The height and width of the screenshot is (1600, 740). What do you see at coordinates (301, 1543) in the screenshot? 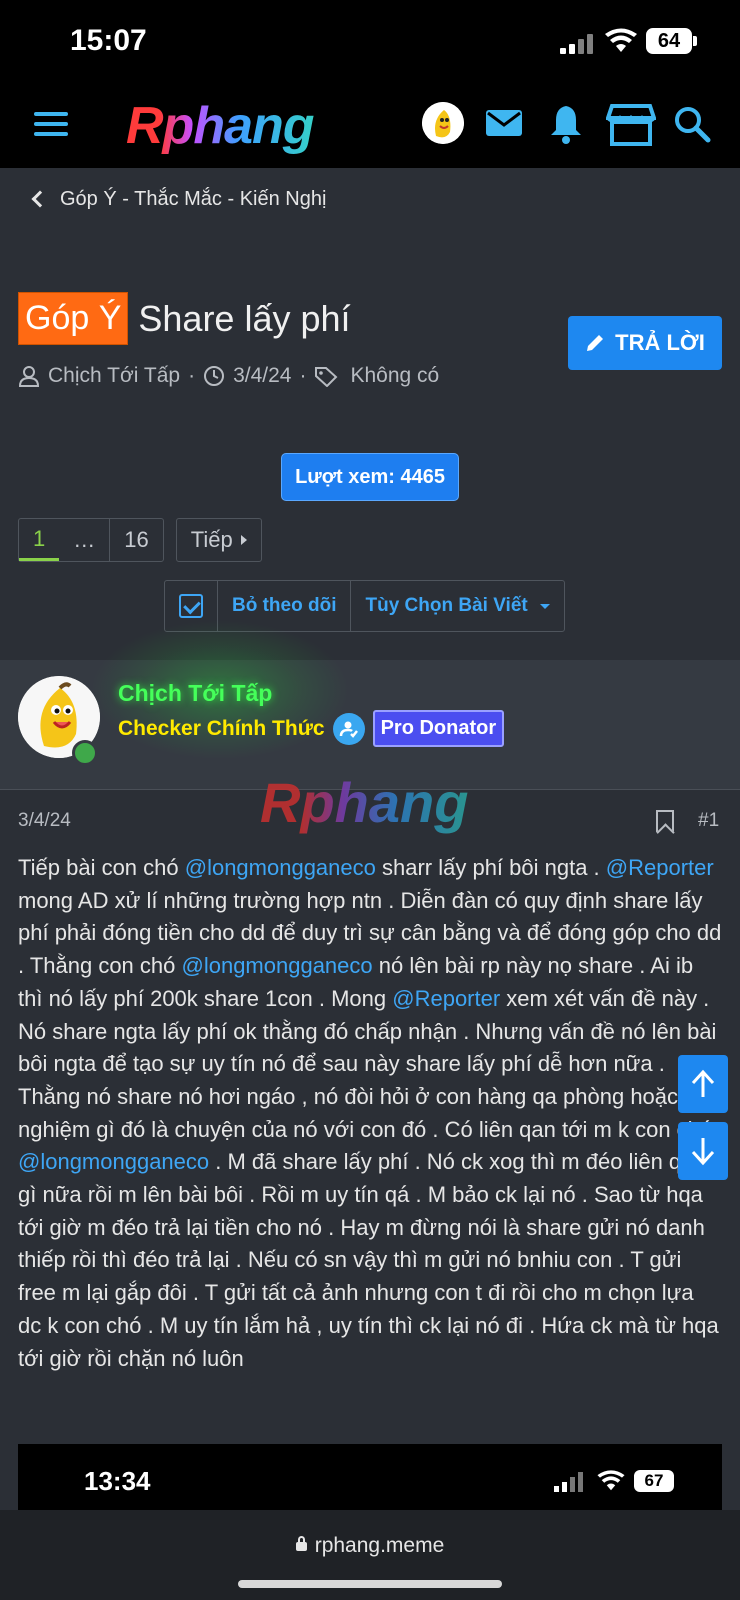
I see `lock-icon` at bounding box center [301, 1543].